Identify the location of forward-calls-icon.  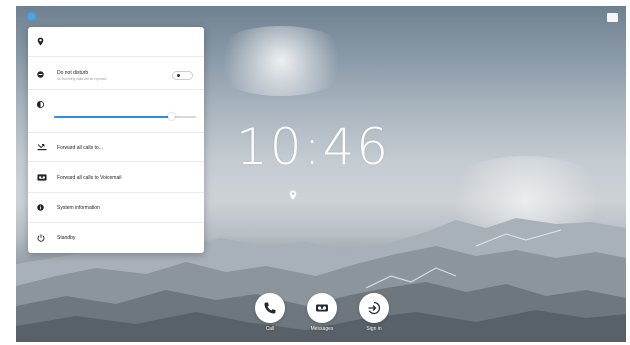
(42, 147).